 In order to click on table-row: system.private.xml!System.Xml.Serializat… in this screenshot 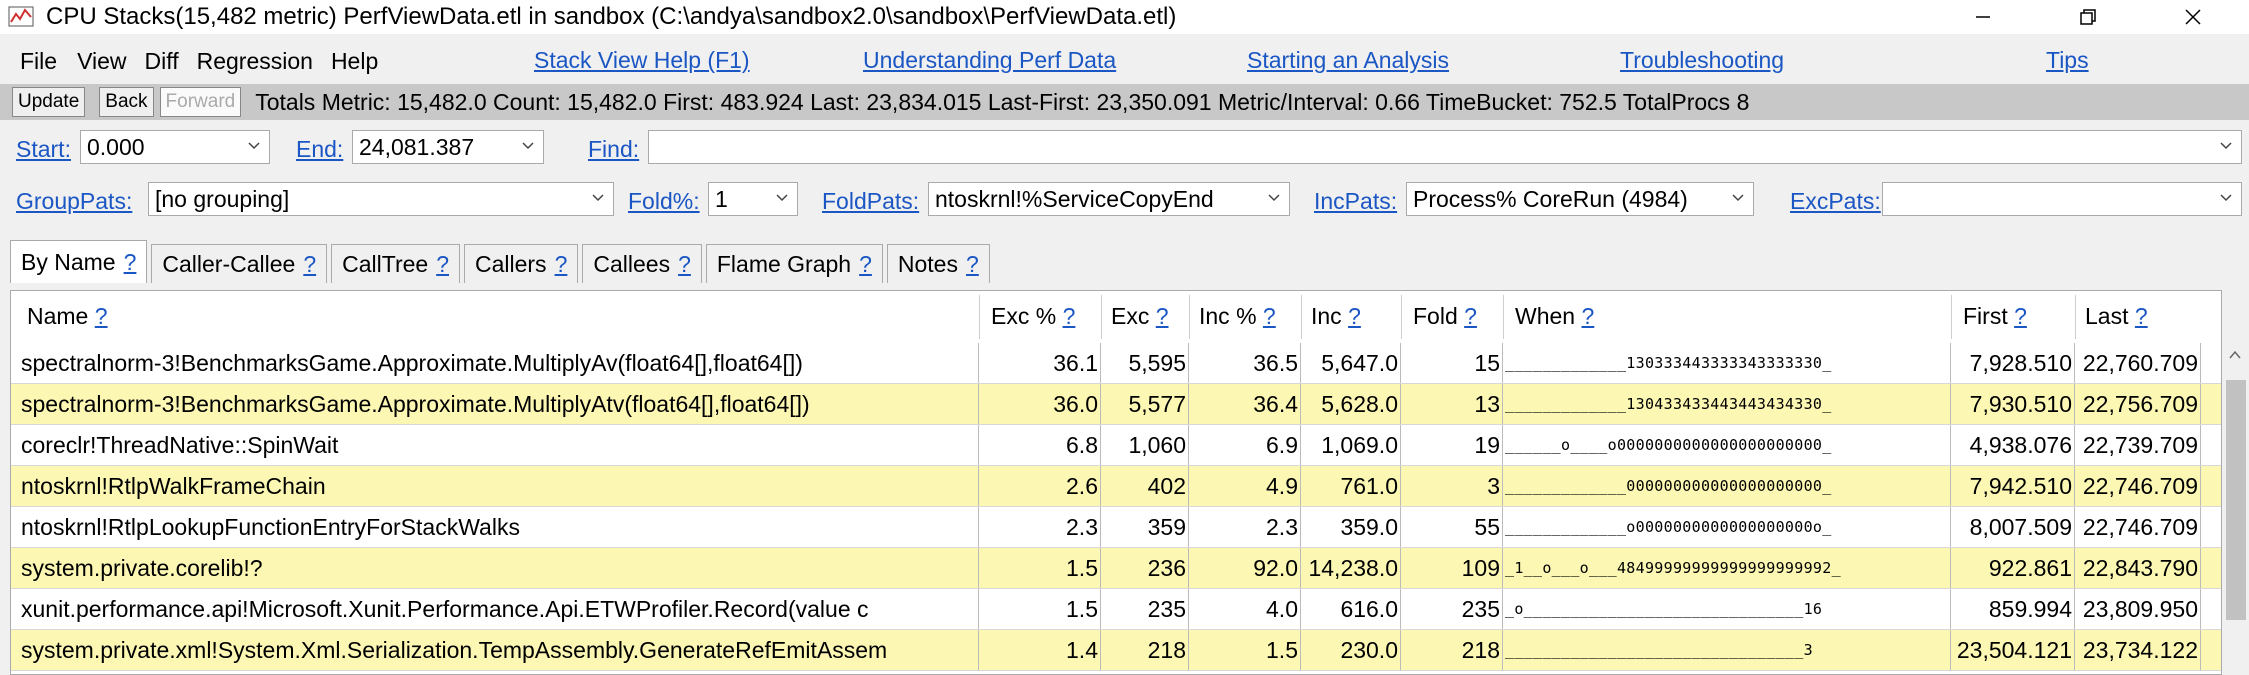, I will do `click(1116, 650)`.